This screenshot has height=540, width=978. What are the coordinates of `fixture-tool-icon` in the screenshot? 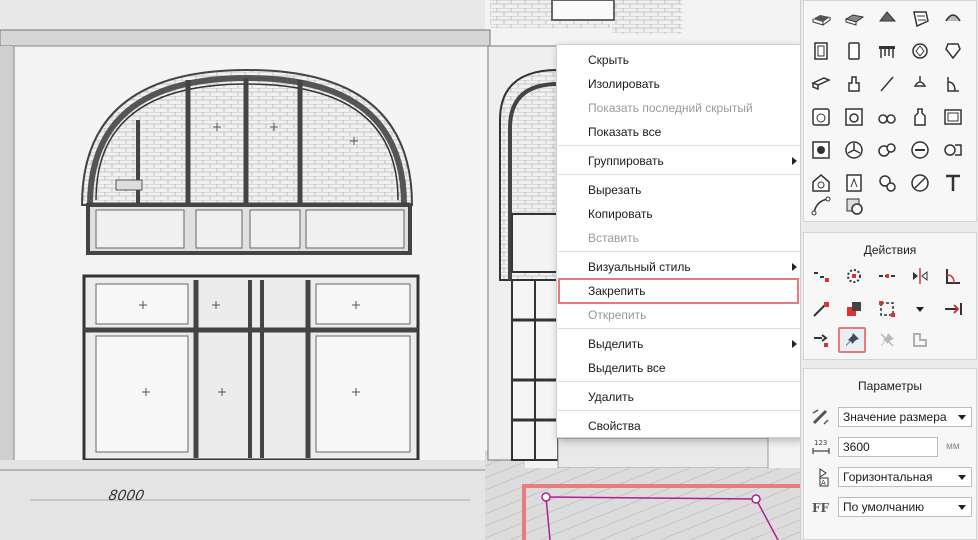 It's located at (854, 84).